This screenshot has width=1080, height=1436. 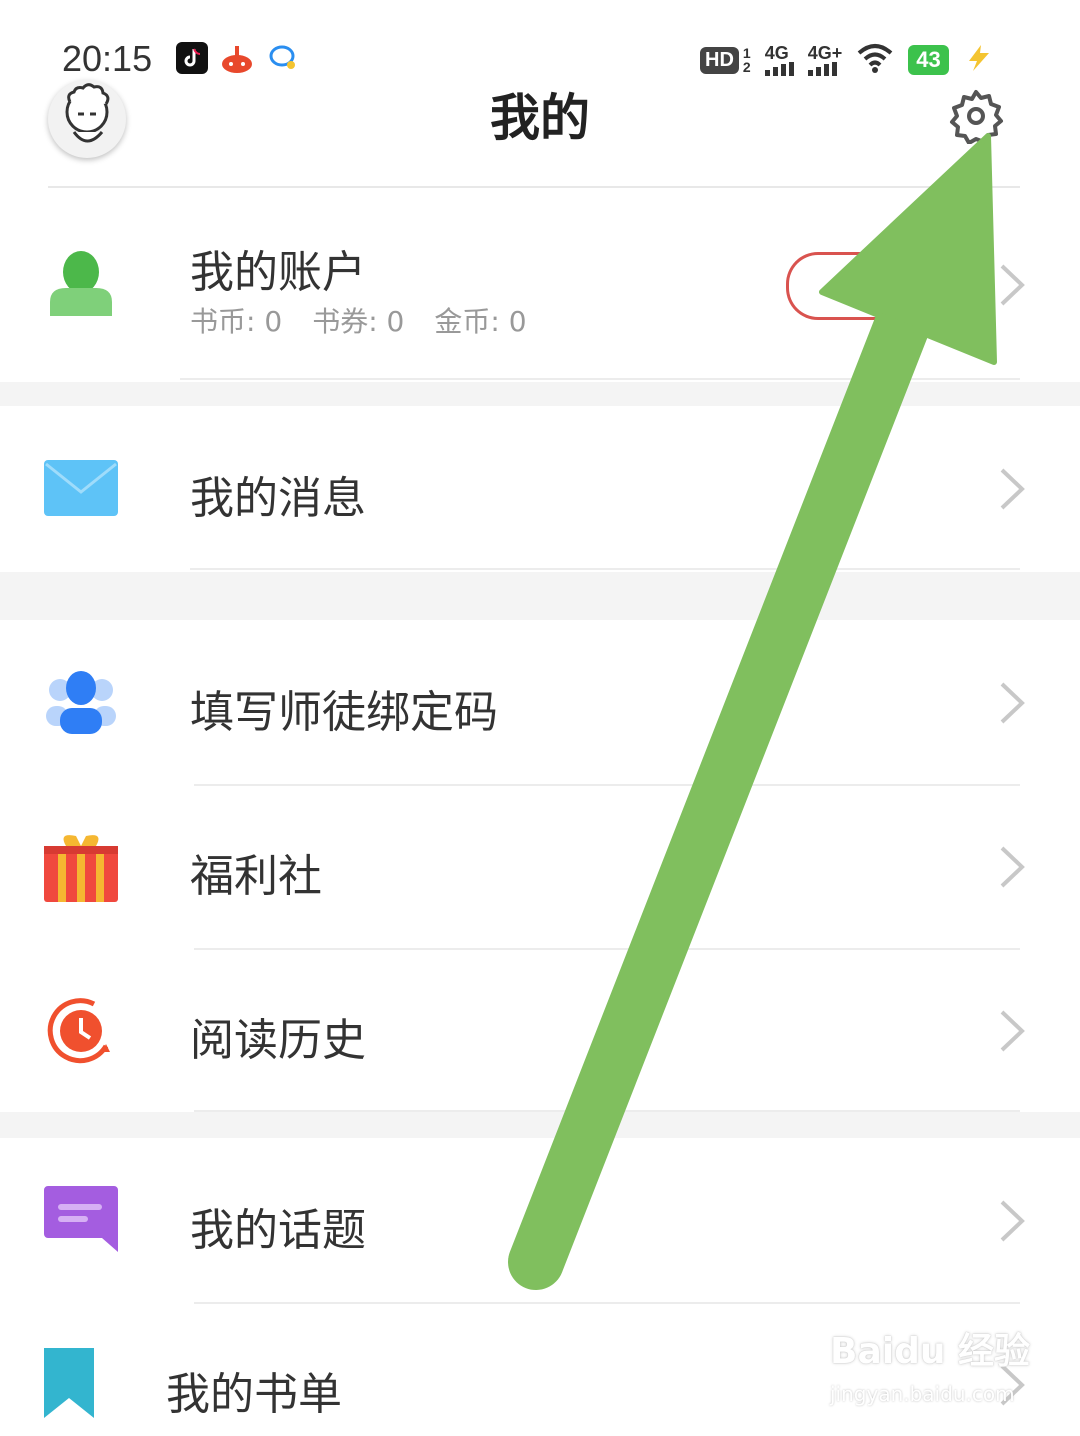 I want to click on mentor-code-row, so click(x=540, y=702).